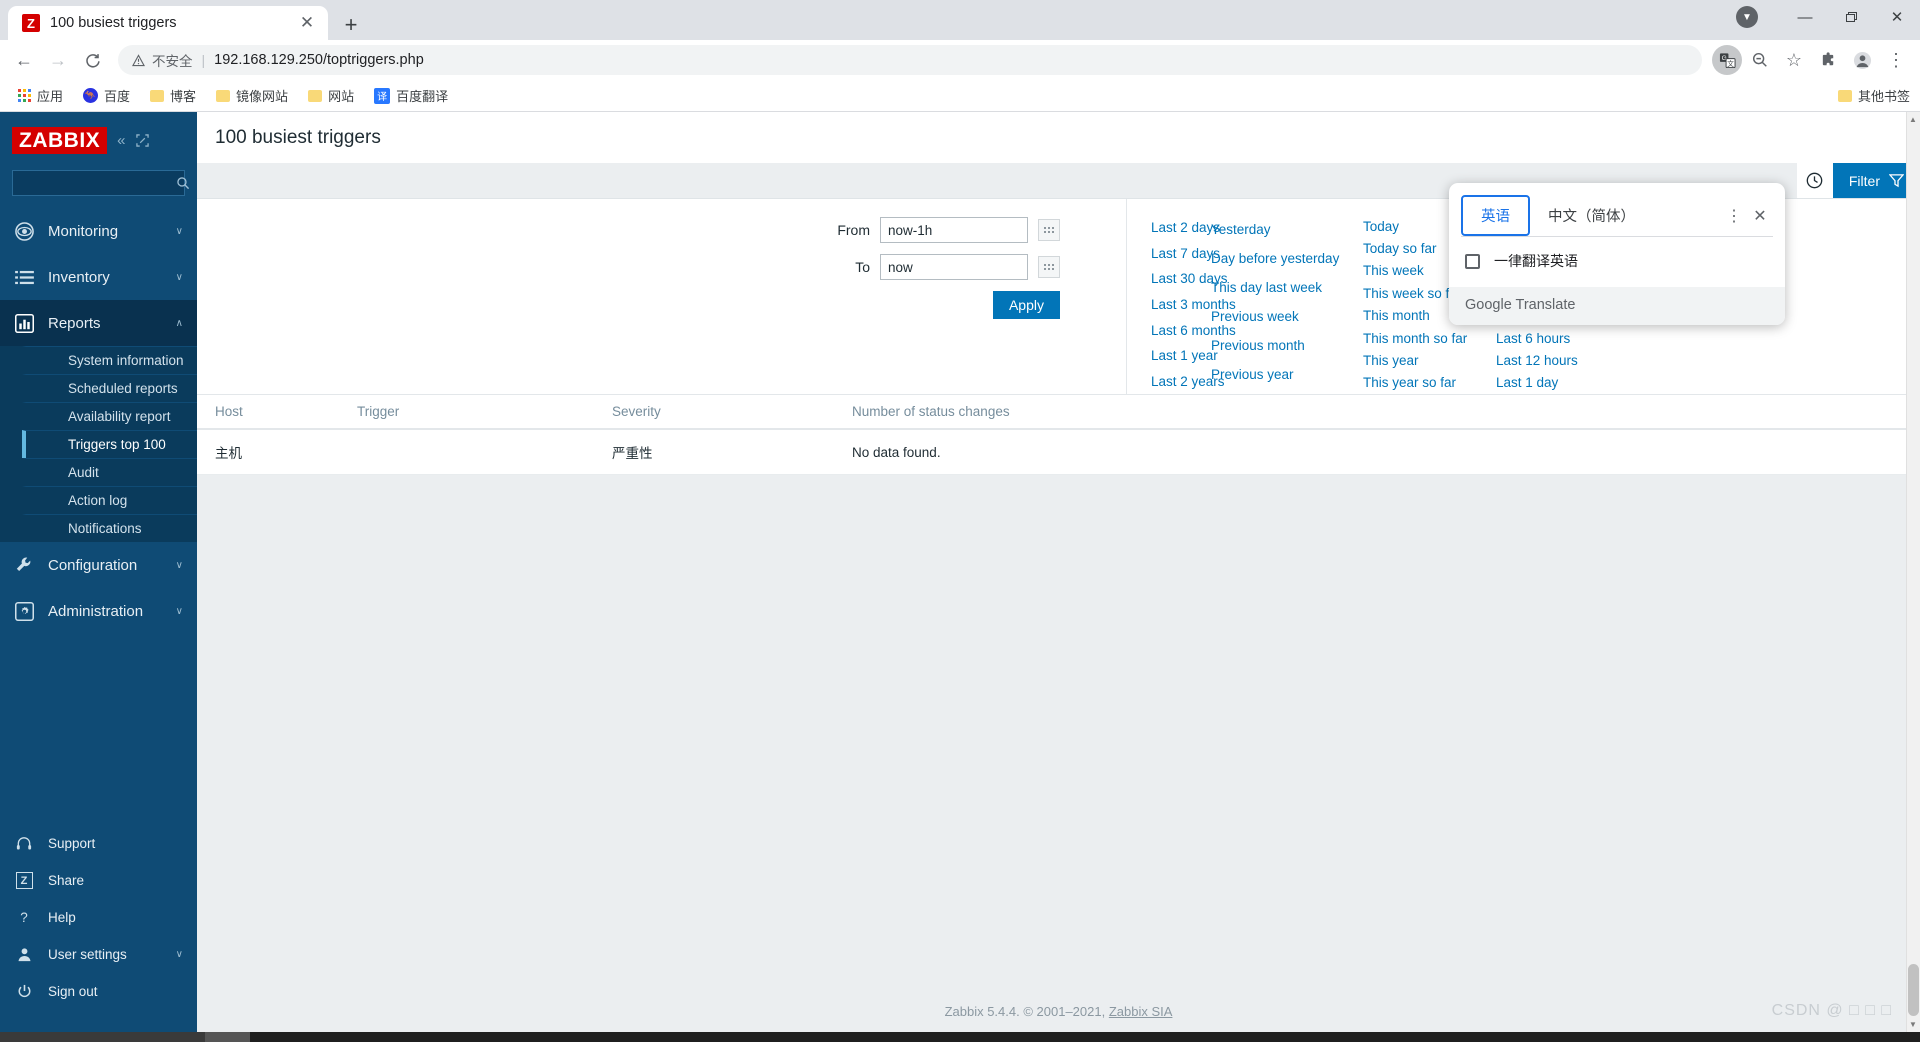  Describe the element at coordinates (277, 452) in the screenshot. I see `cell-host: 主机` at that location.